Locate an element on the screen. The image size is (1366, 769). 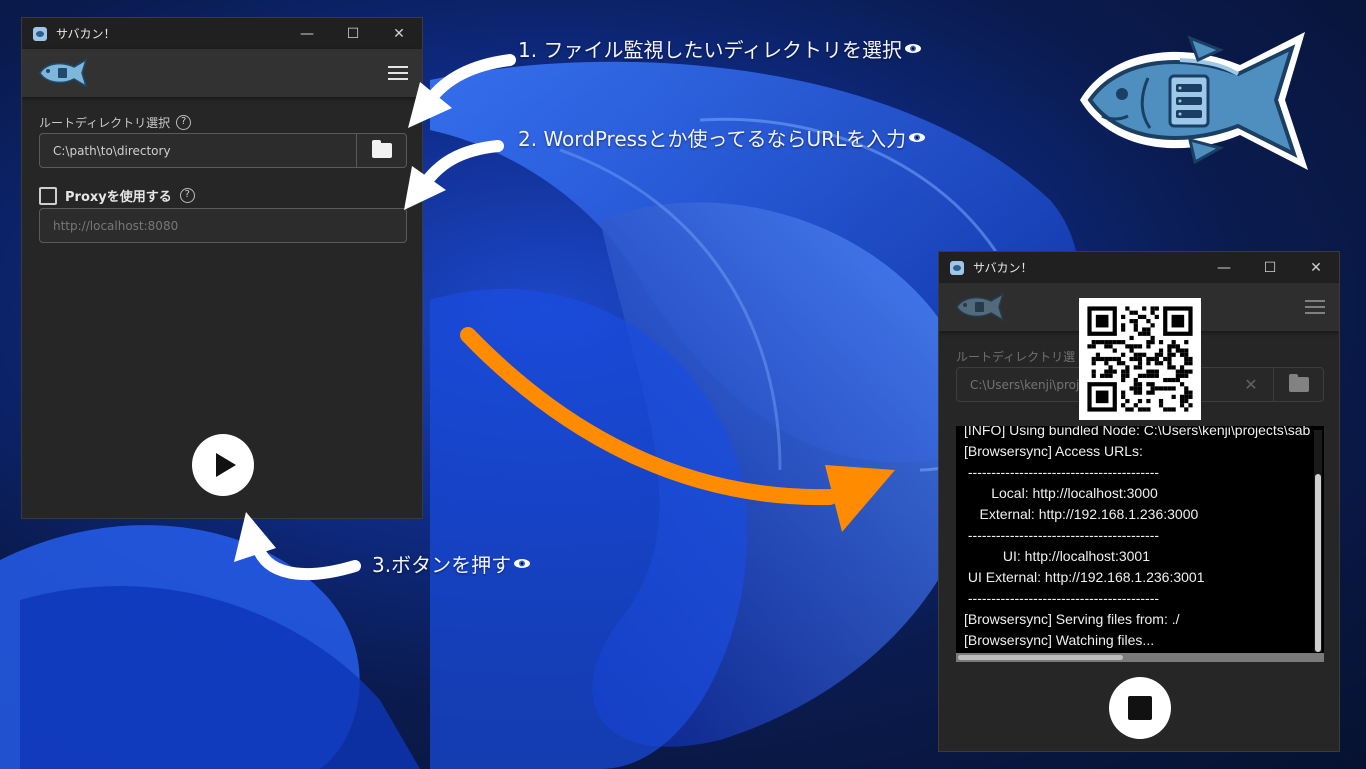
horizontal-scrollbar is located at coordinates (1140, 657).